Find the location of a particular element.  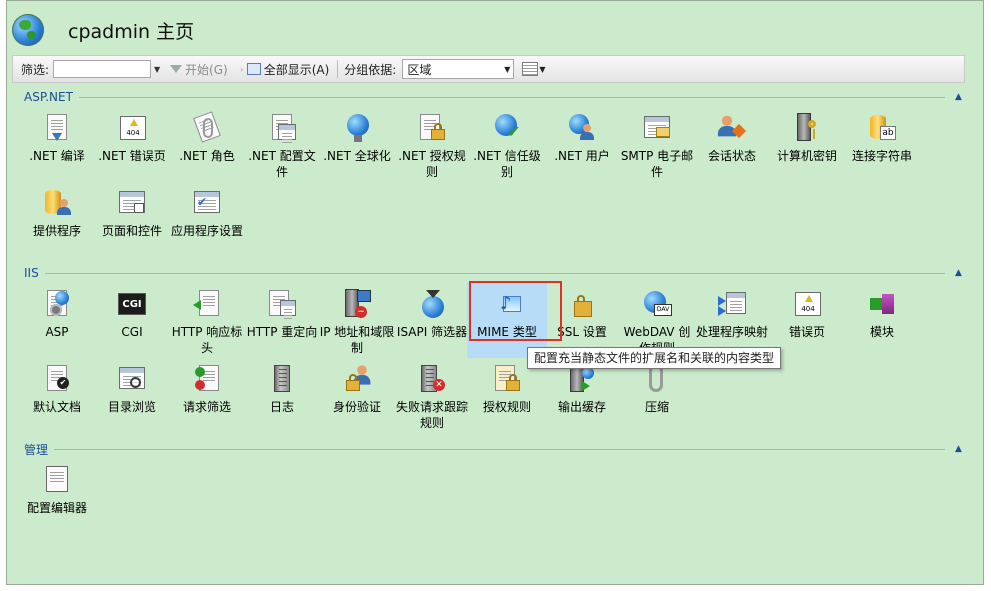

webdav-authoring-icon: DAV is located at coordinates (657, 304).